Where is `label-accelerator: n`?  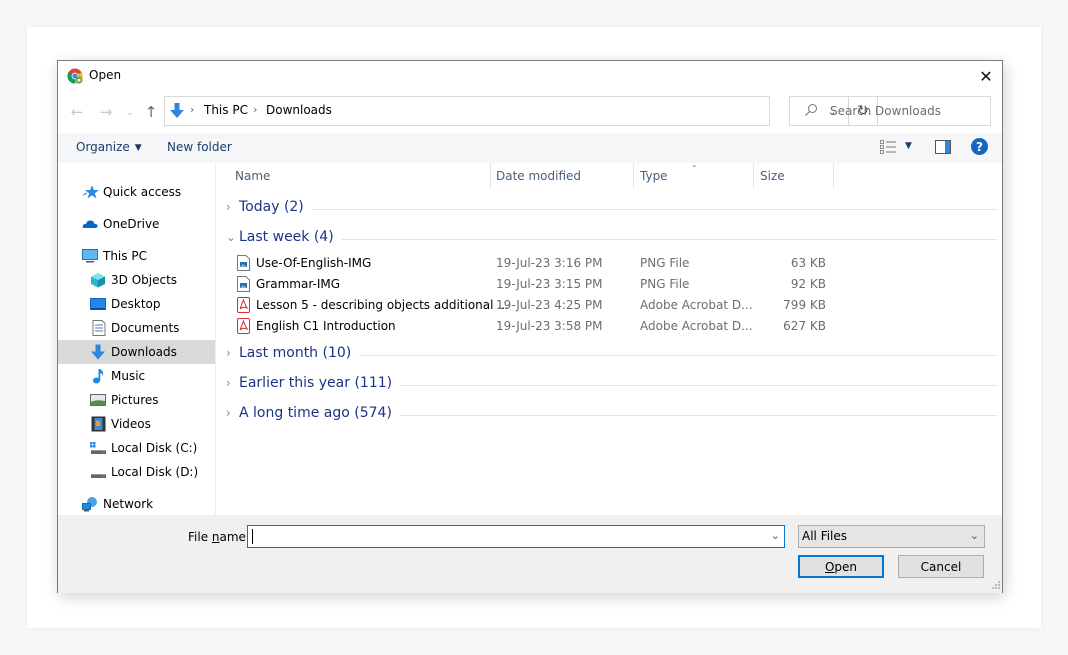 label-accelerator: n is located at coordinates (215, 537).